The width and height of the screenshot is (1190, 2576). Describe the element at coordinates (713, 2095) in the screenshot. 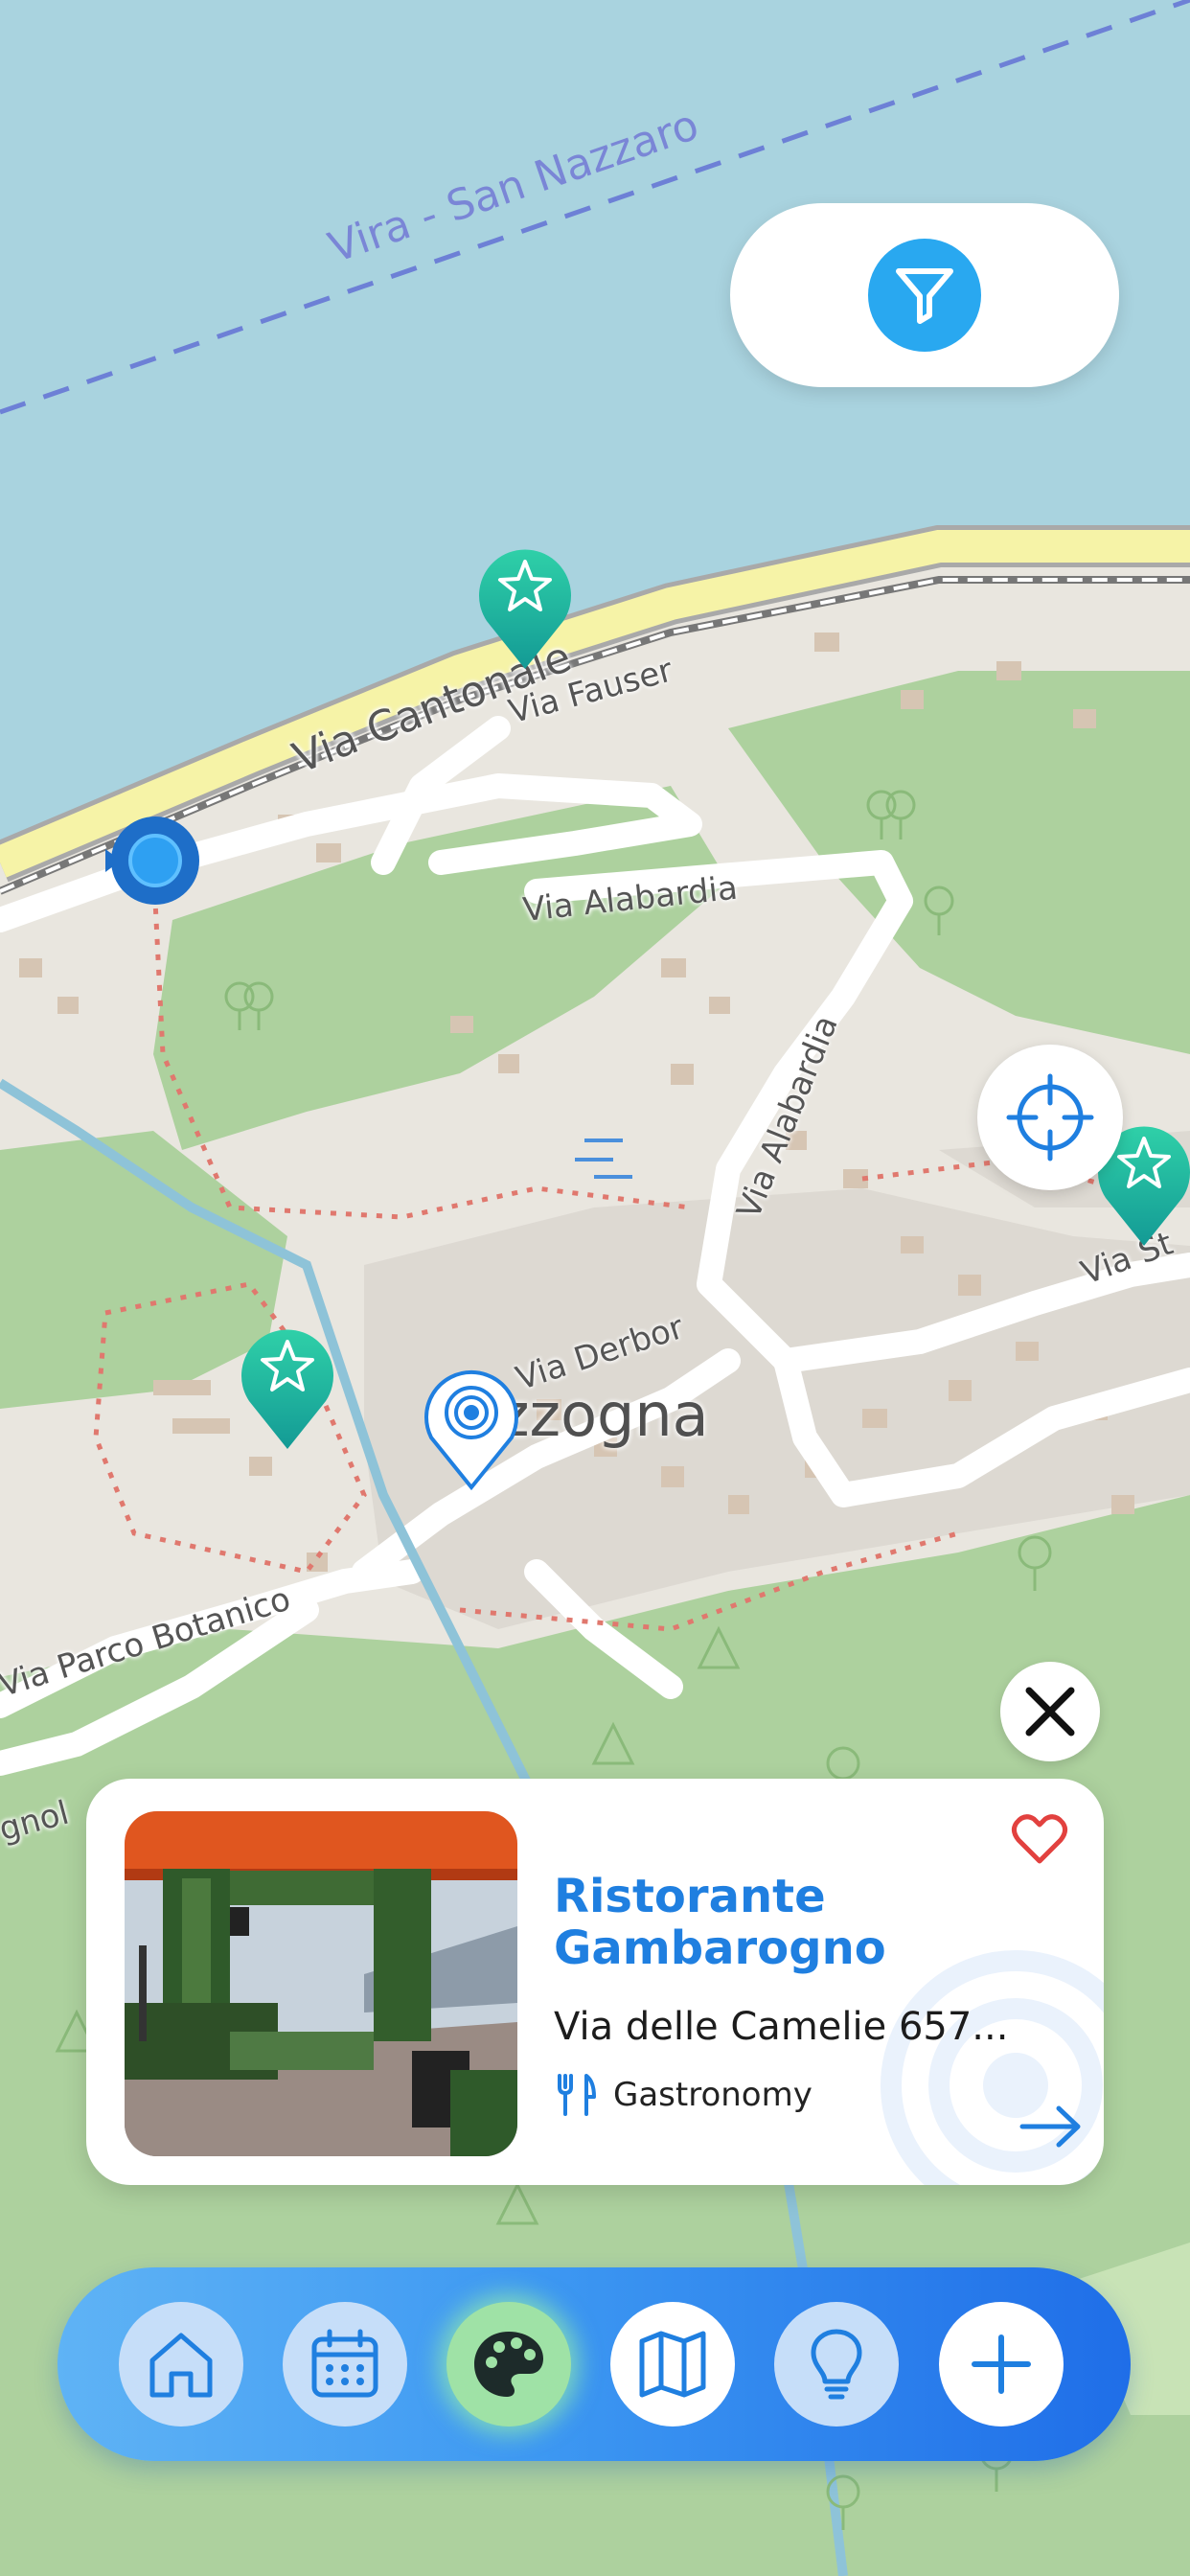

I see `category-label: Gastronomy` at that location.